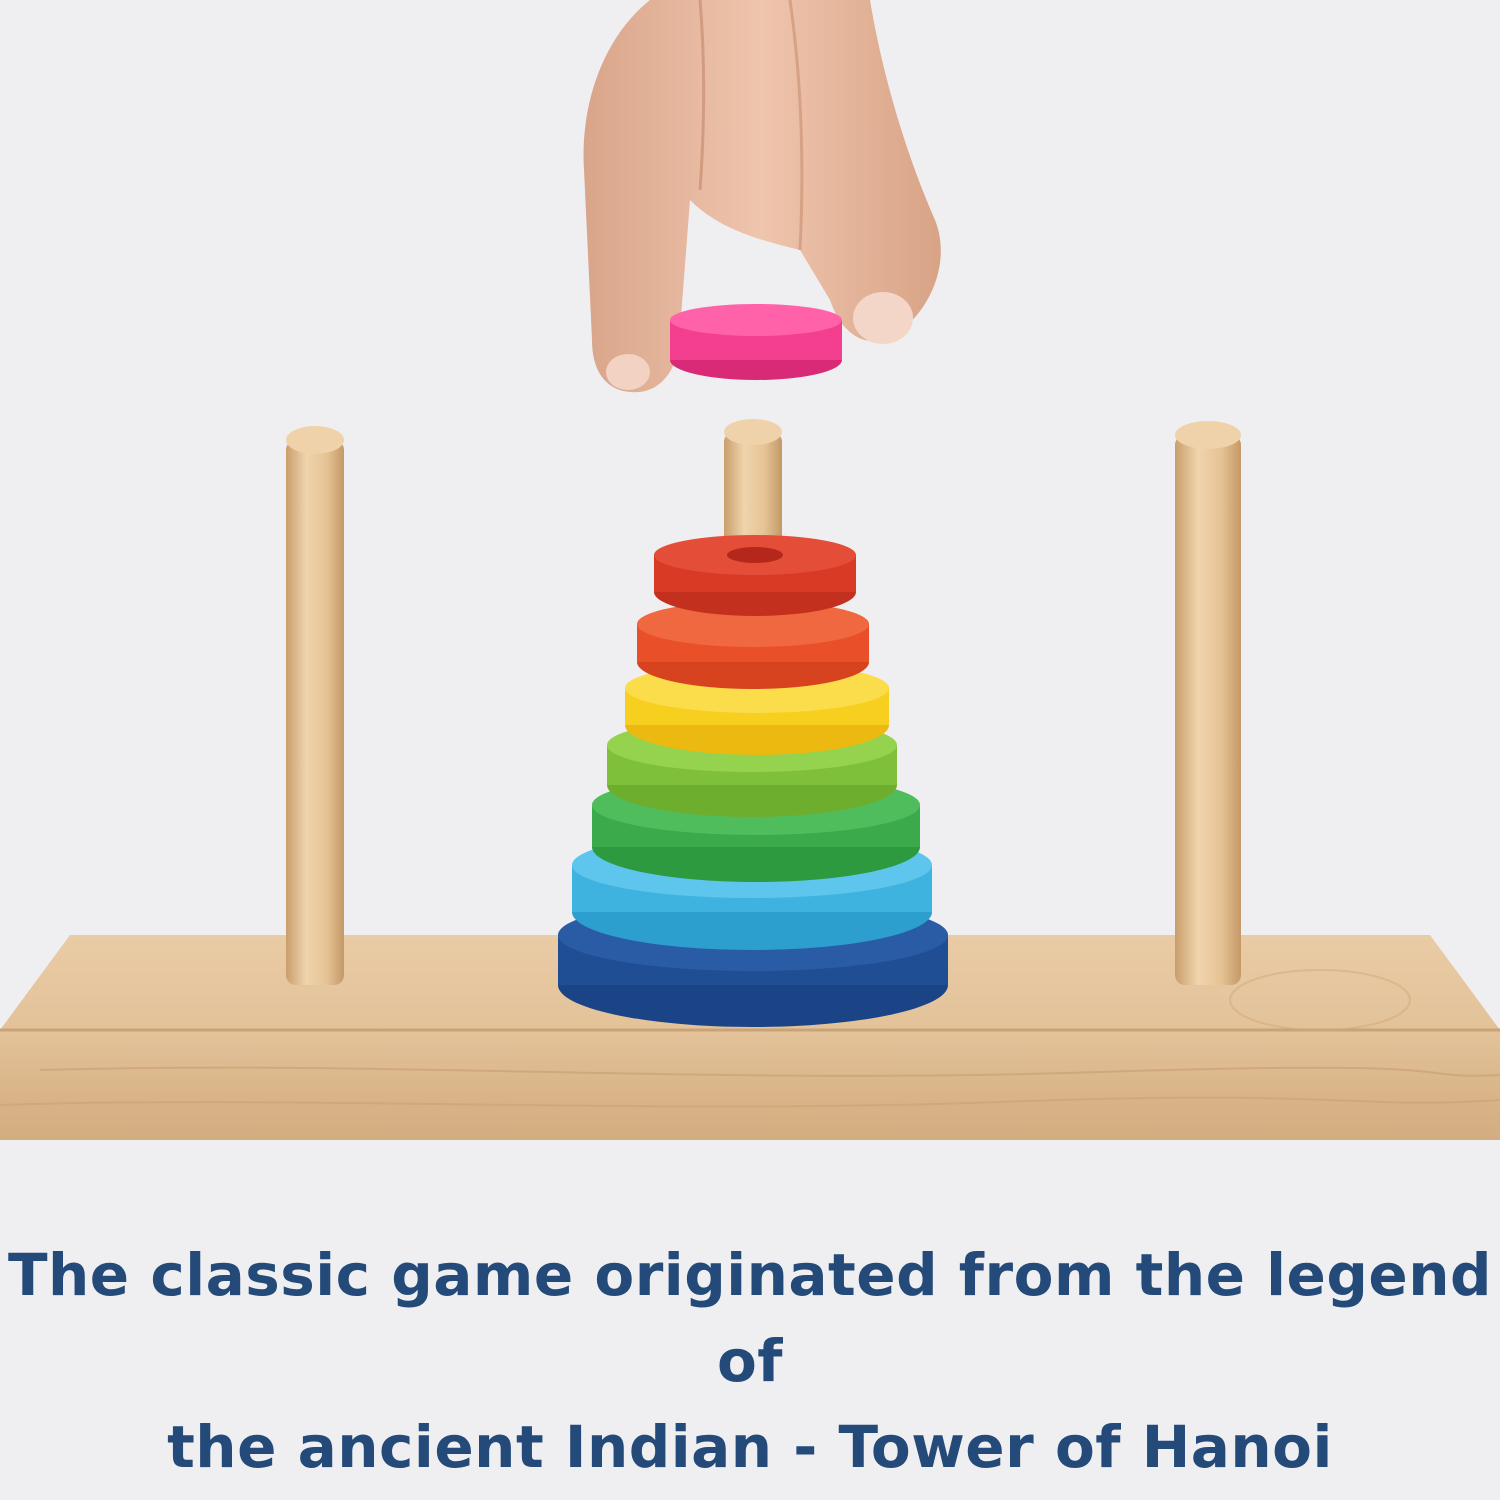 The width and height of the screenshot is (1500, 1500). I want to click on left-peg, so click(315, 705).